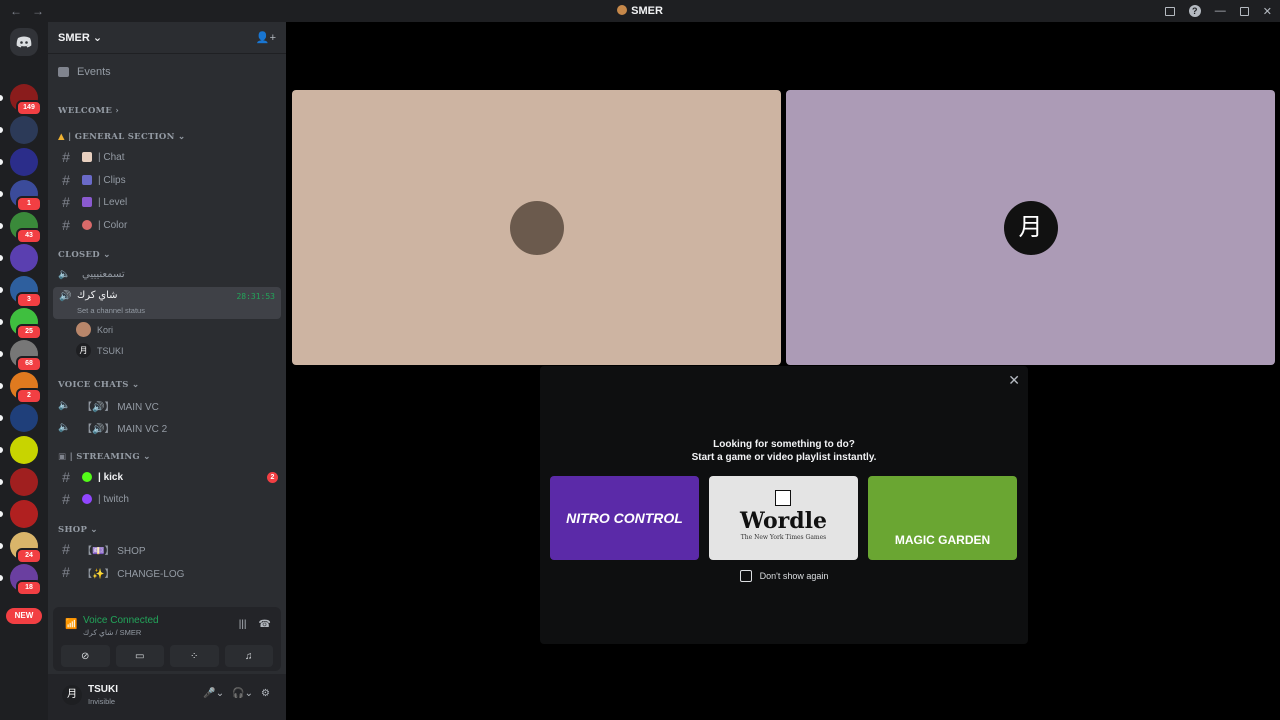 This screenshot has height=720, width=1280. Describe the element at coordinates (1194, 11) in the screenshot. I see `help-icon: ?` at that location.